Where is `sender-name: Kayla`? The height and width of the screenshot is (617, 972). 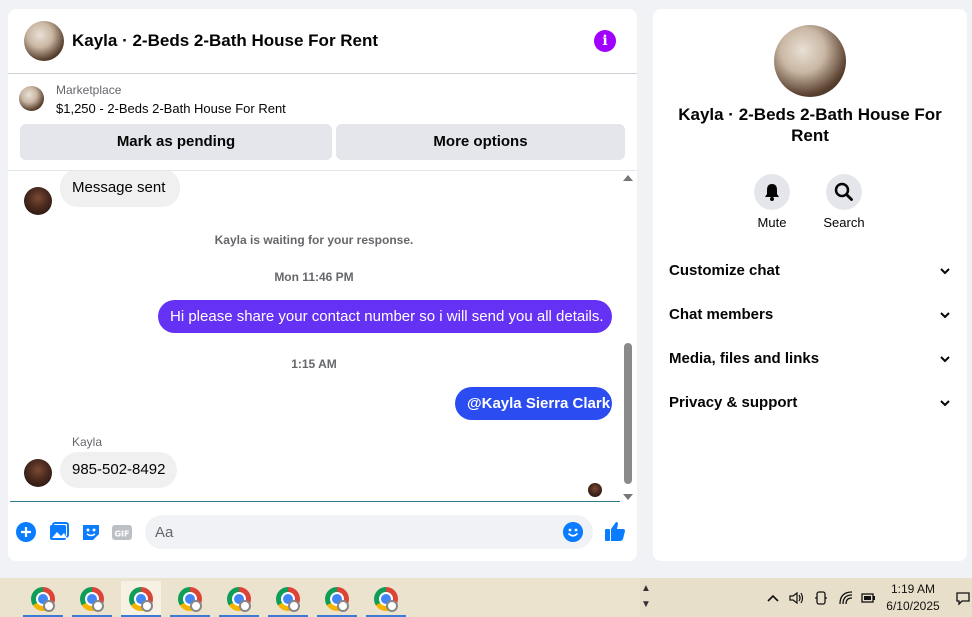 sender-name: Kayla is located at coordinates (87, 442).